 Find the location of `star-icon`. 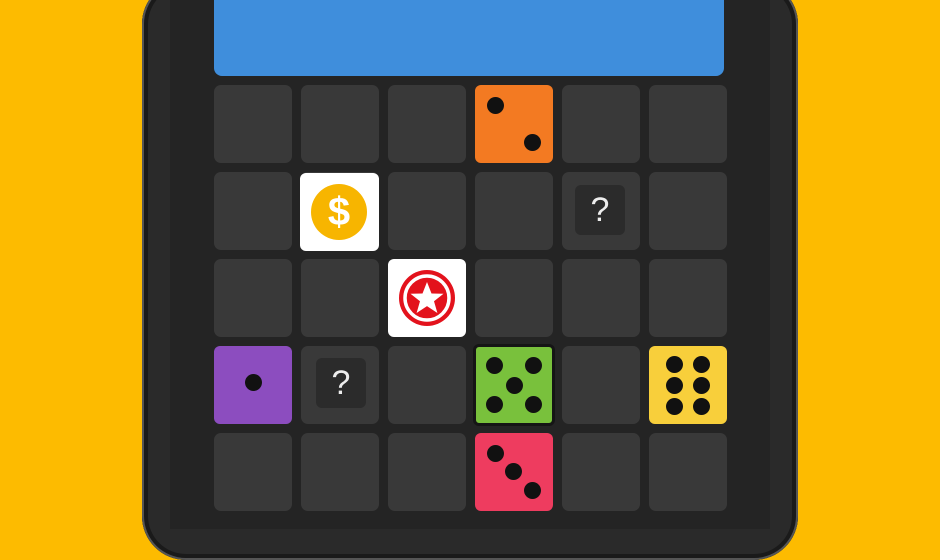

star-icon is located at coordinates (427, 298).